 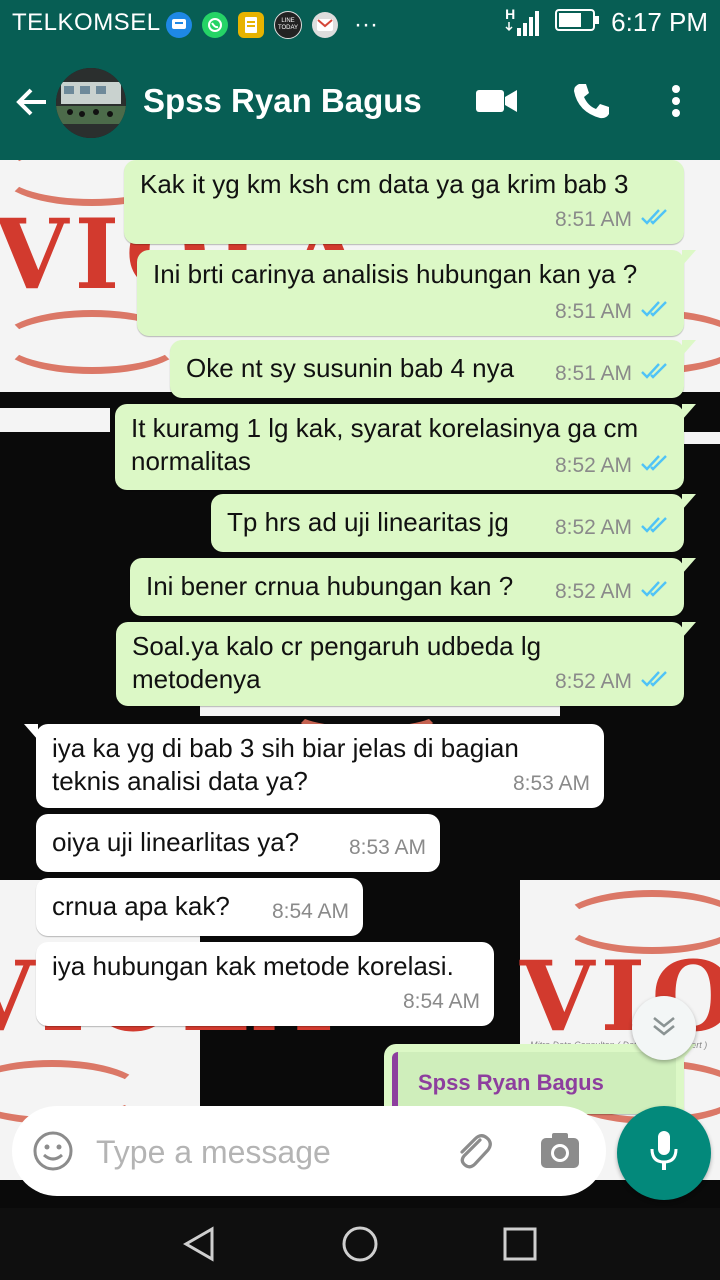 I want to click on notification-icons: LINE TODAY ···, so click(x=272, y=25).